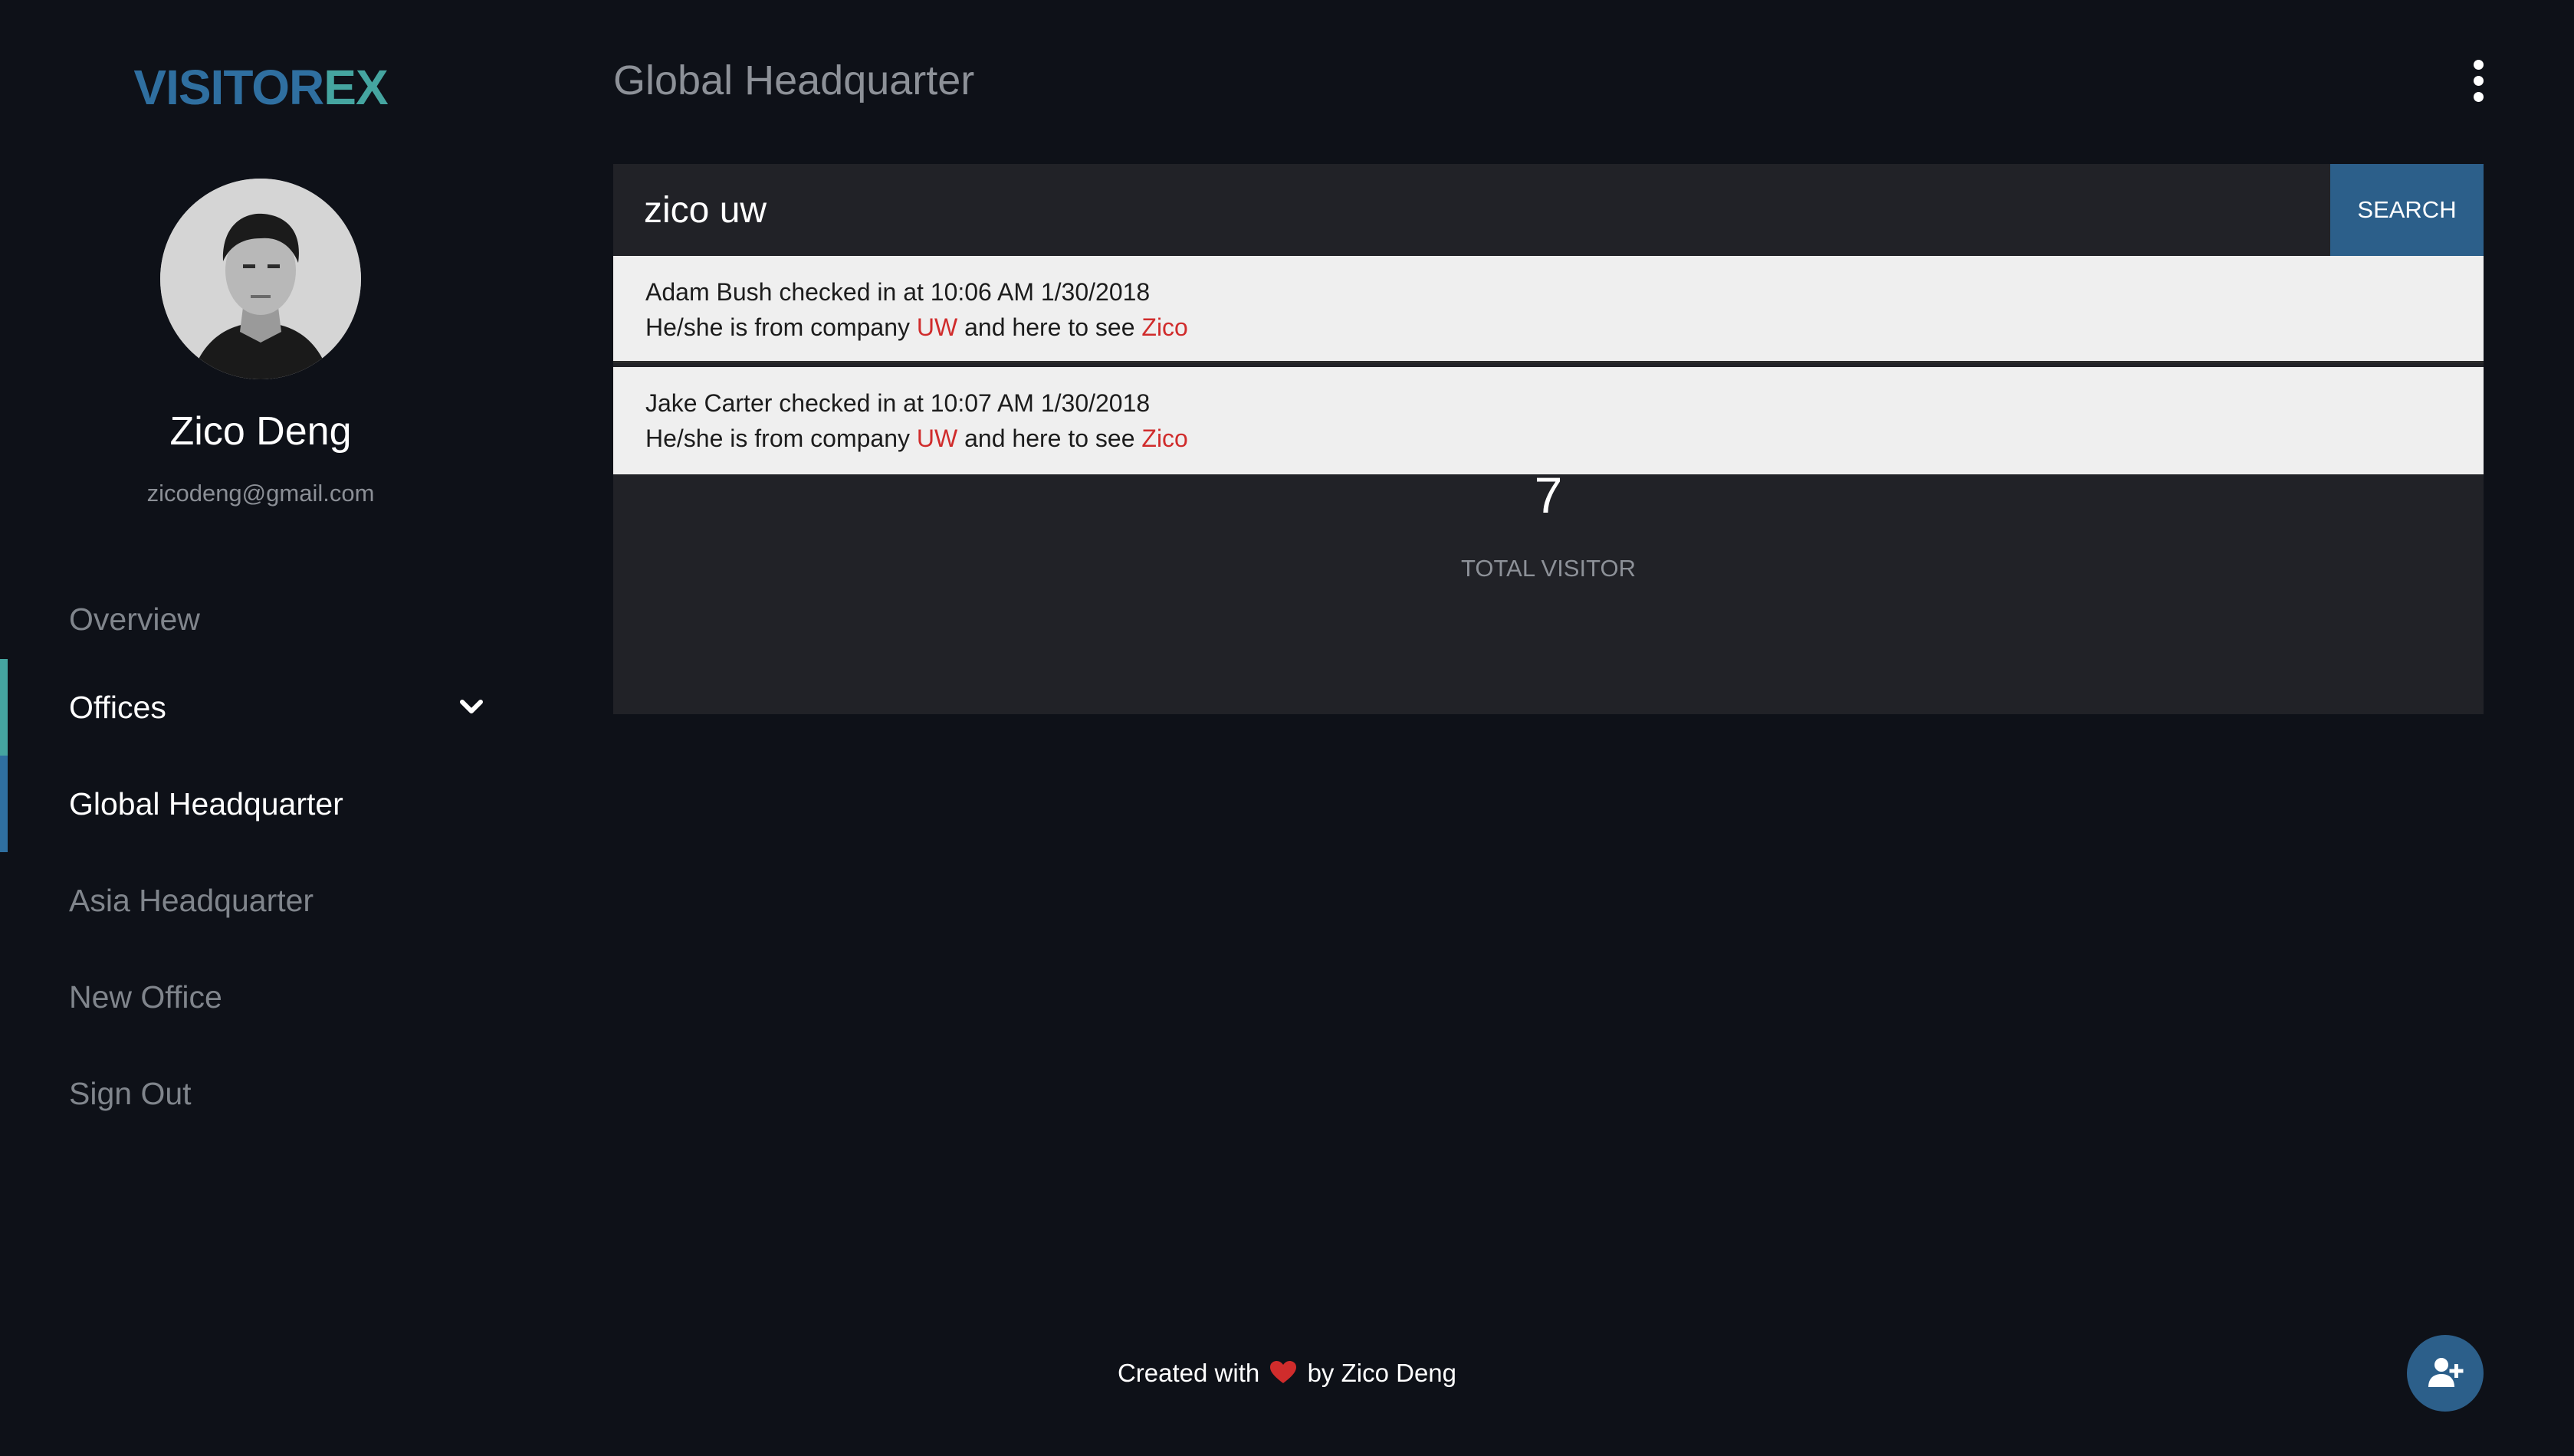 Image resolution: width=2574 pixels, height=1456 pixels. What do you see at coordinates (4, 804) in the screenshot?
I see `selected-indicator-bar` at bounding box center [4, 804].